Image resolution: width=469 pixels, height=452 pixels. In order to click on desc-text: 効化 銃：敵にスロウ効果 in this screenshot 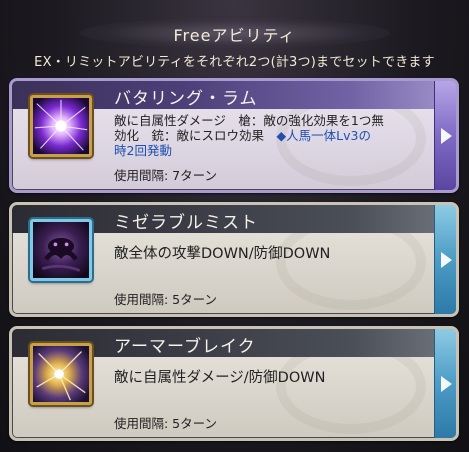, I will do `click(195, 135)`.